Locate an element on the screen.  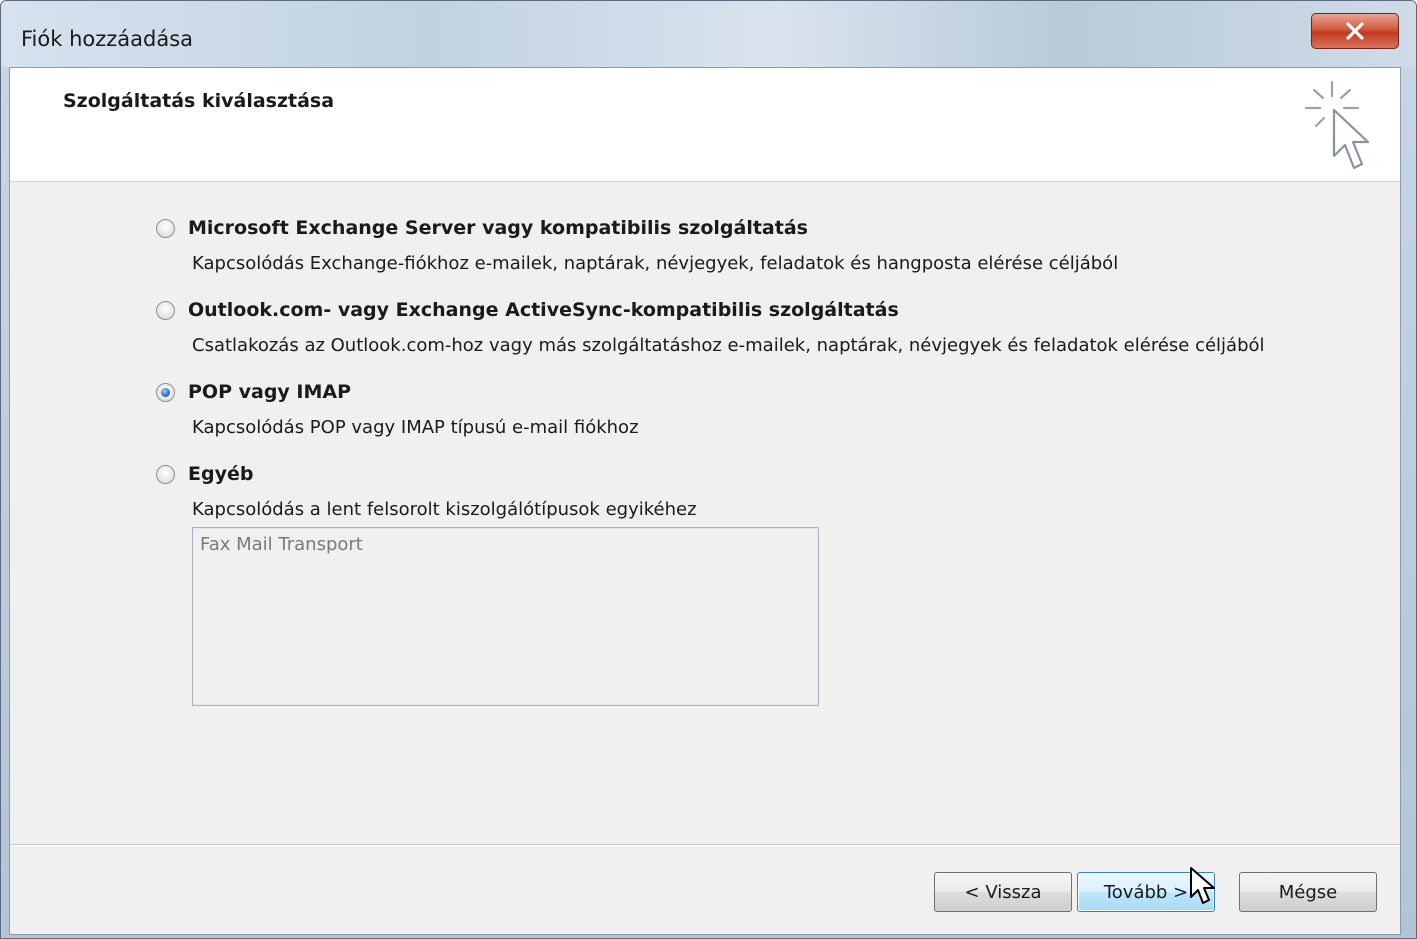
radio-exchange is located at coordinates (165, 228).